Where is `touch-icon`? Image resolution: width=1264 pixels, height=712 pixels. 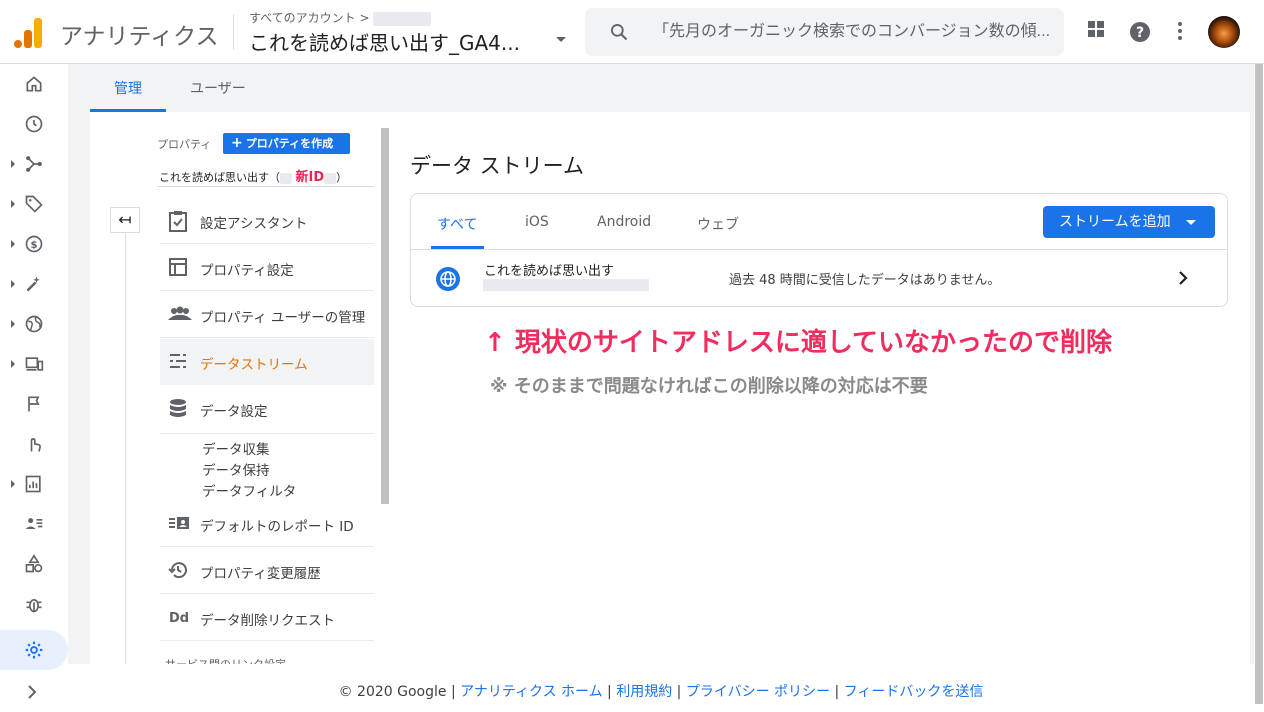
touch-icon is located at coordinates (35, 445).